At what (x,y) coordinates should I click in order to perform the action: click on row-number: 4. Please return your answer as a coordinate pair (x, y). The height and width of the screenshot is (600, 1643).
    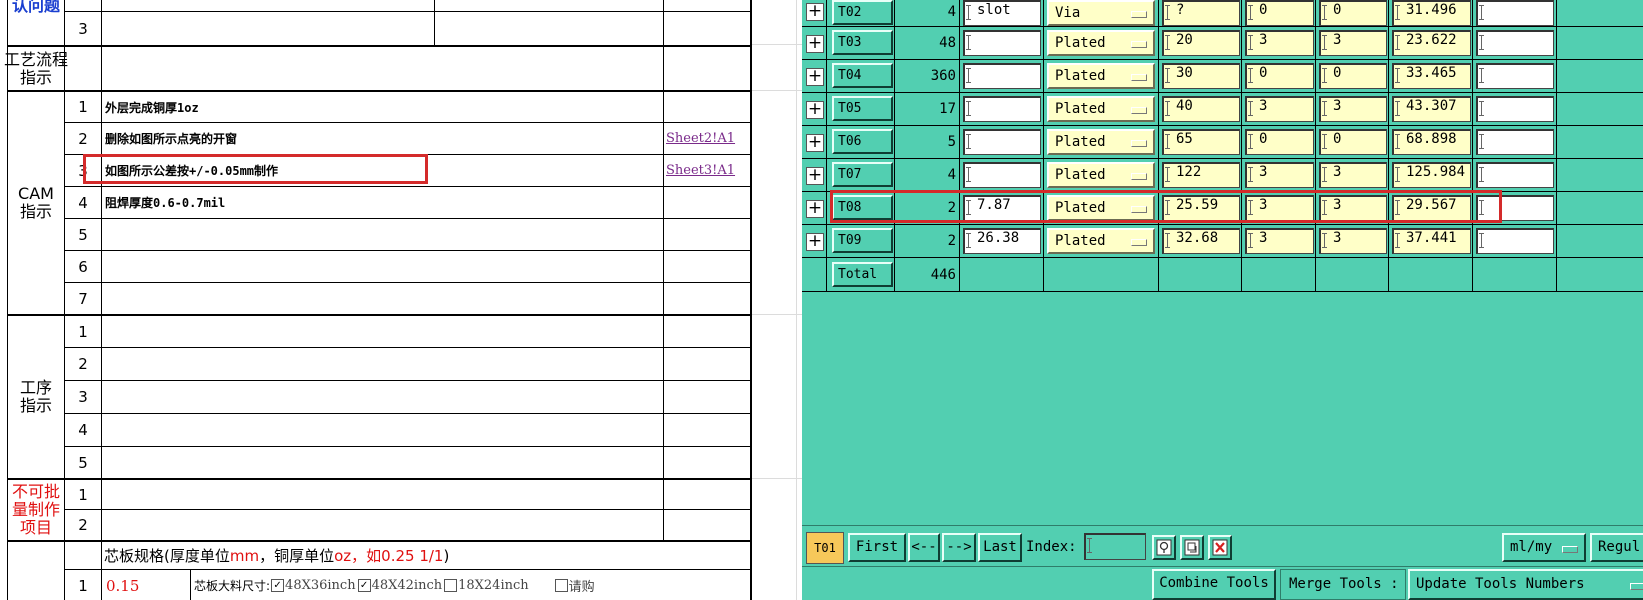
    Looking at the image, I should click on (83, 202).